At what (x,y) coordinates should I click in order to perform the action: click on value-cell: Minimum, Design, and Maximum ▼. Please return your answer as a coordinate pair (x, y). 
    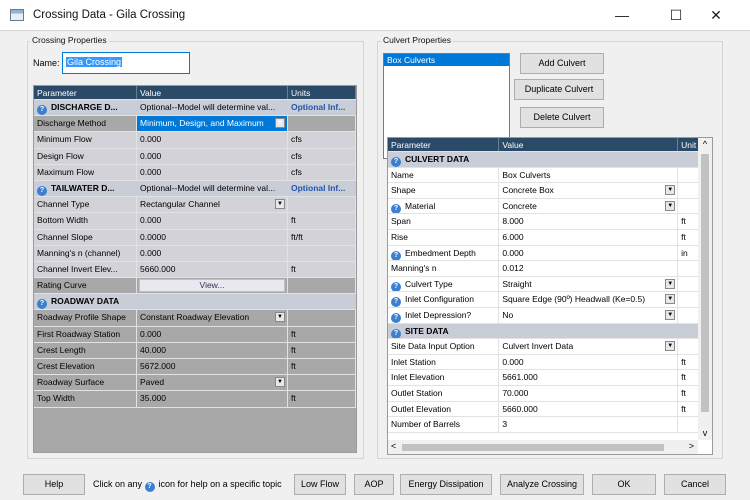
    Looking at the image, I should click on (212, 124).